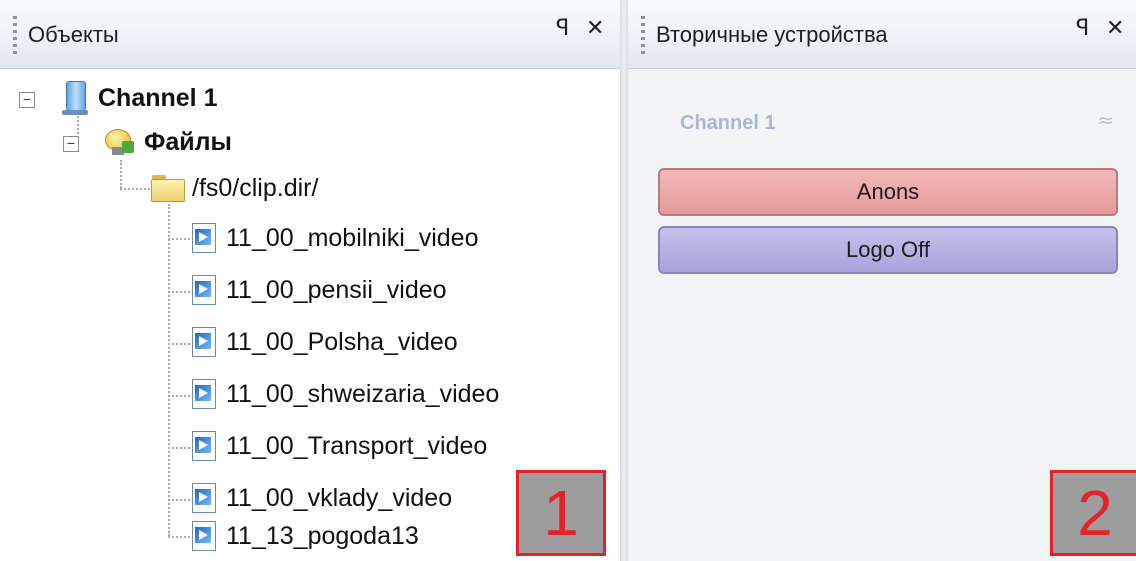  Describe the element at coordinates (310, 34) in the screenshot. I see `objects-panel-titlebar: Объекты ꟼ ✕` at that location.